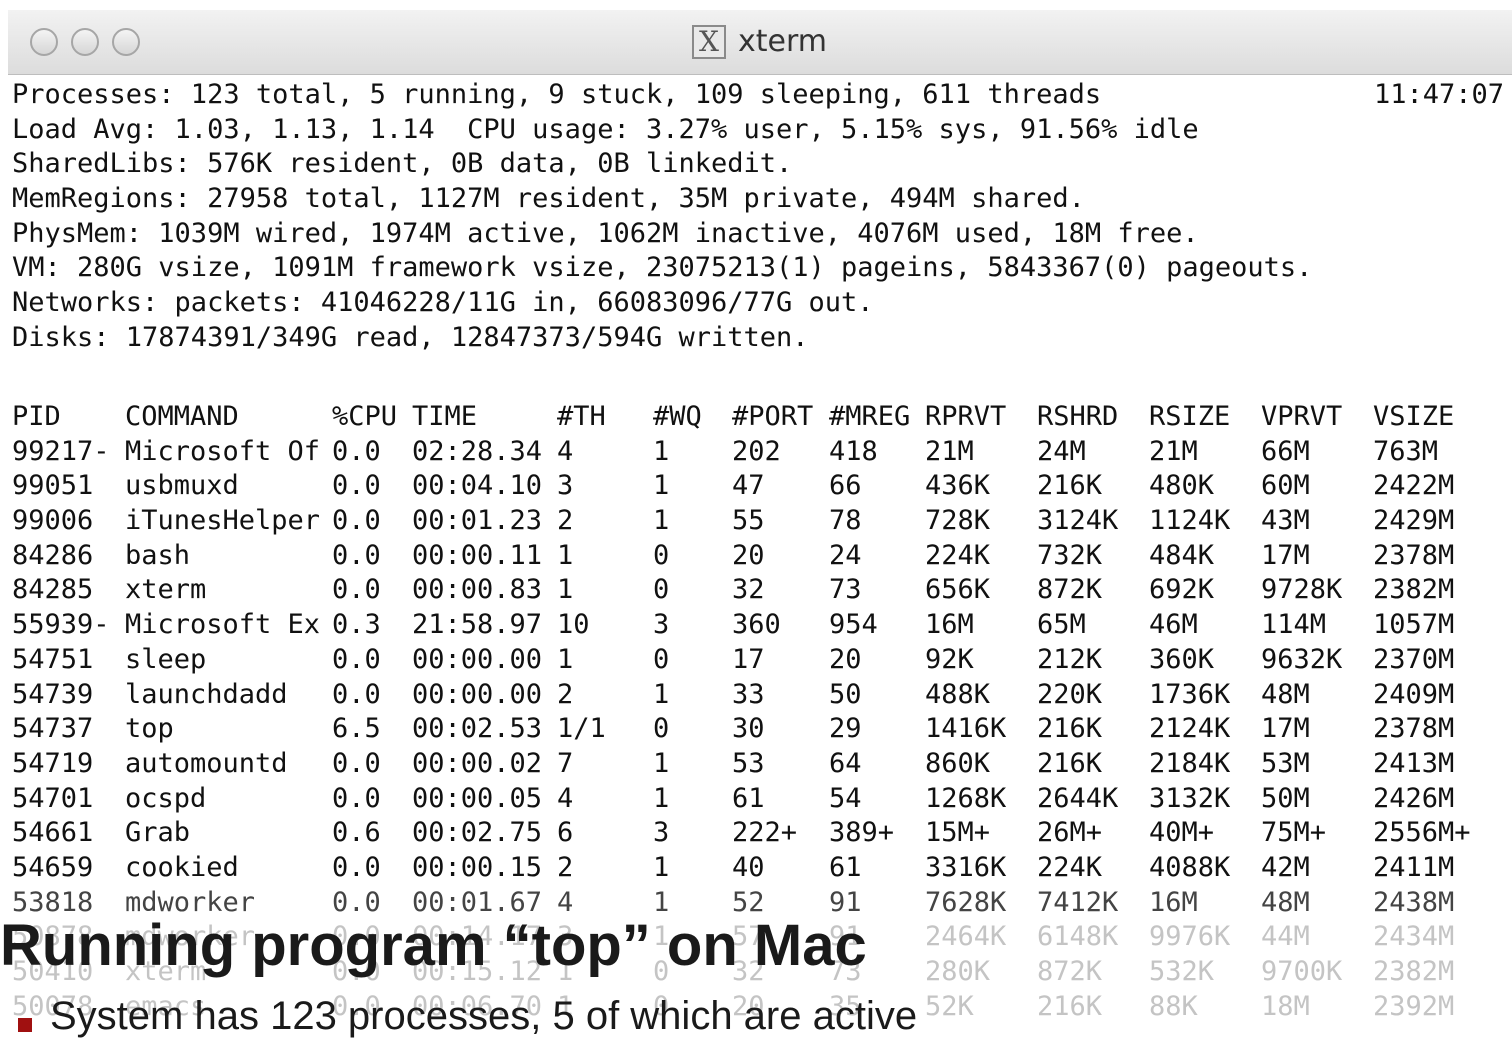 The width and height of the screenshot is (1512, 1039). I want to click on table-cell: 40M+, so click(1182, 833).